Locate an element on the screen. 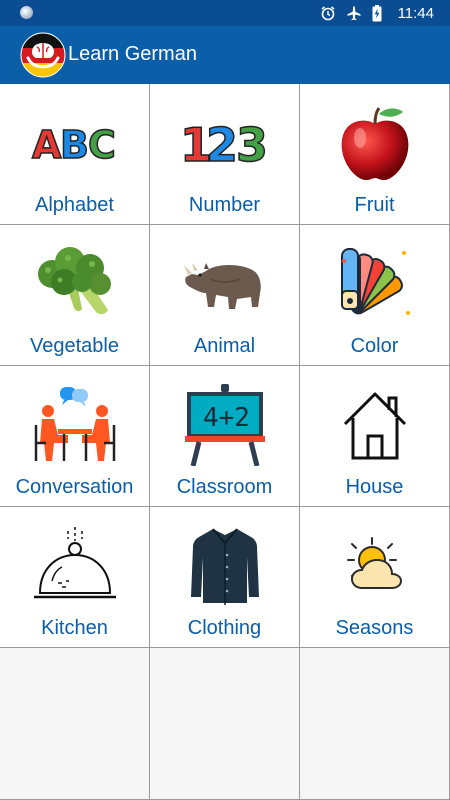  svg-text: 2 is located at coordinates (222, 144).